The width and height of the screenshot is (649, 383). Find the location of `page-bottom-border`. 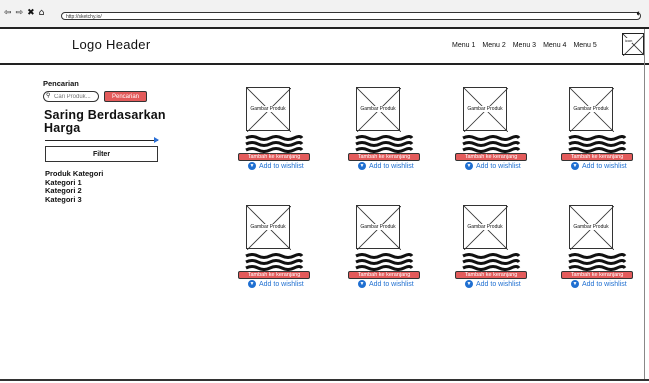

page-bottom-border is located at coordinates (324, 380).